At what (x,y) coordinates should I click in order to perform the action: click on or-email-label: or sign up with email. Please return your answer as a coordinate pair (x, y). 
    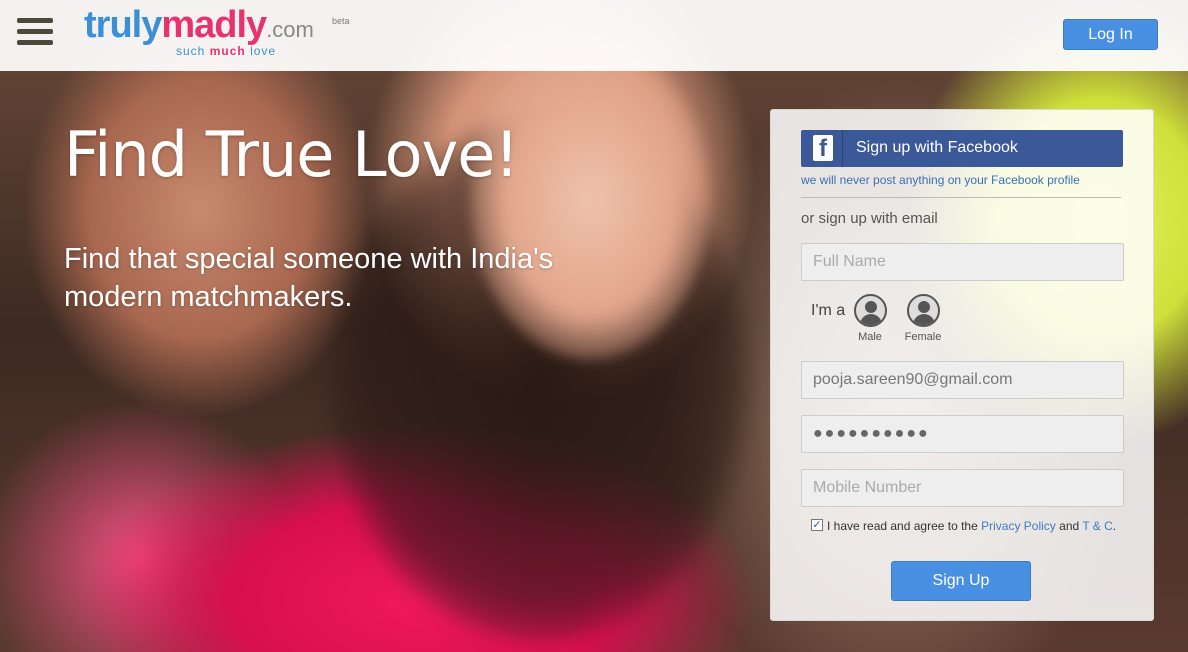
    Looking at the image, I should click on (869, 218).